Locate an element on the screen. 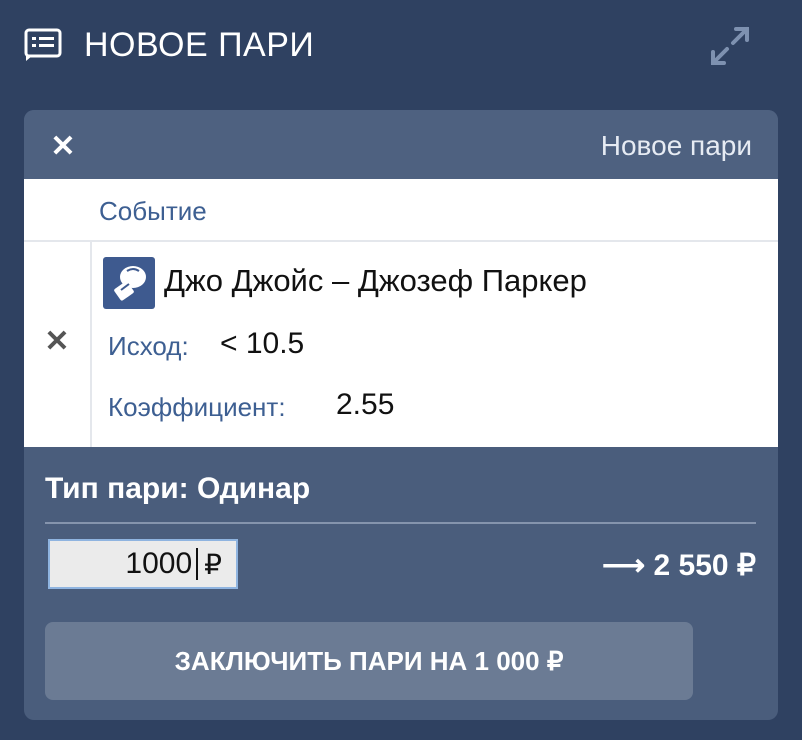 This screenshot has width=802, height=740. bet-divider is located at coordinates (400, 523).